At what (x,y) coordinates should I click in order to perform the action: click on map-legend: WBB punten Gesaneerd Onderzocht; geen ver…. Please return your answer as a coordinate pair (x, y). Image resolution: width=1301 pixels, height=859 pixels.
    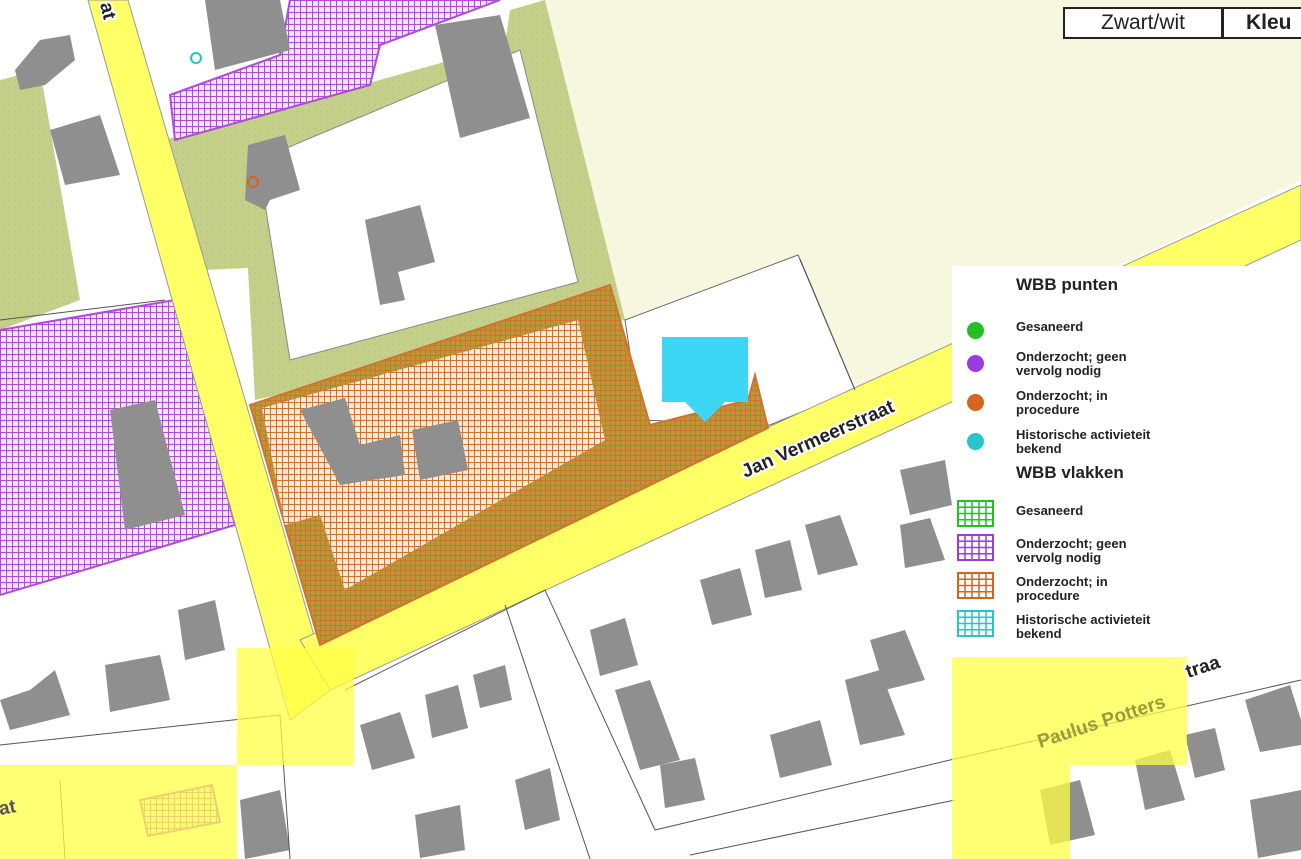
    Looking at the image, I should click on (1126, 461).